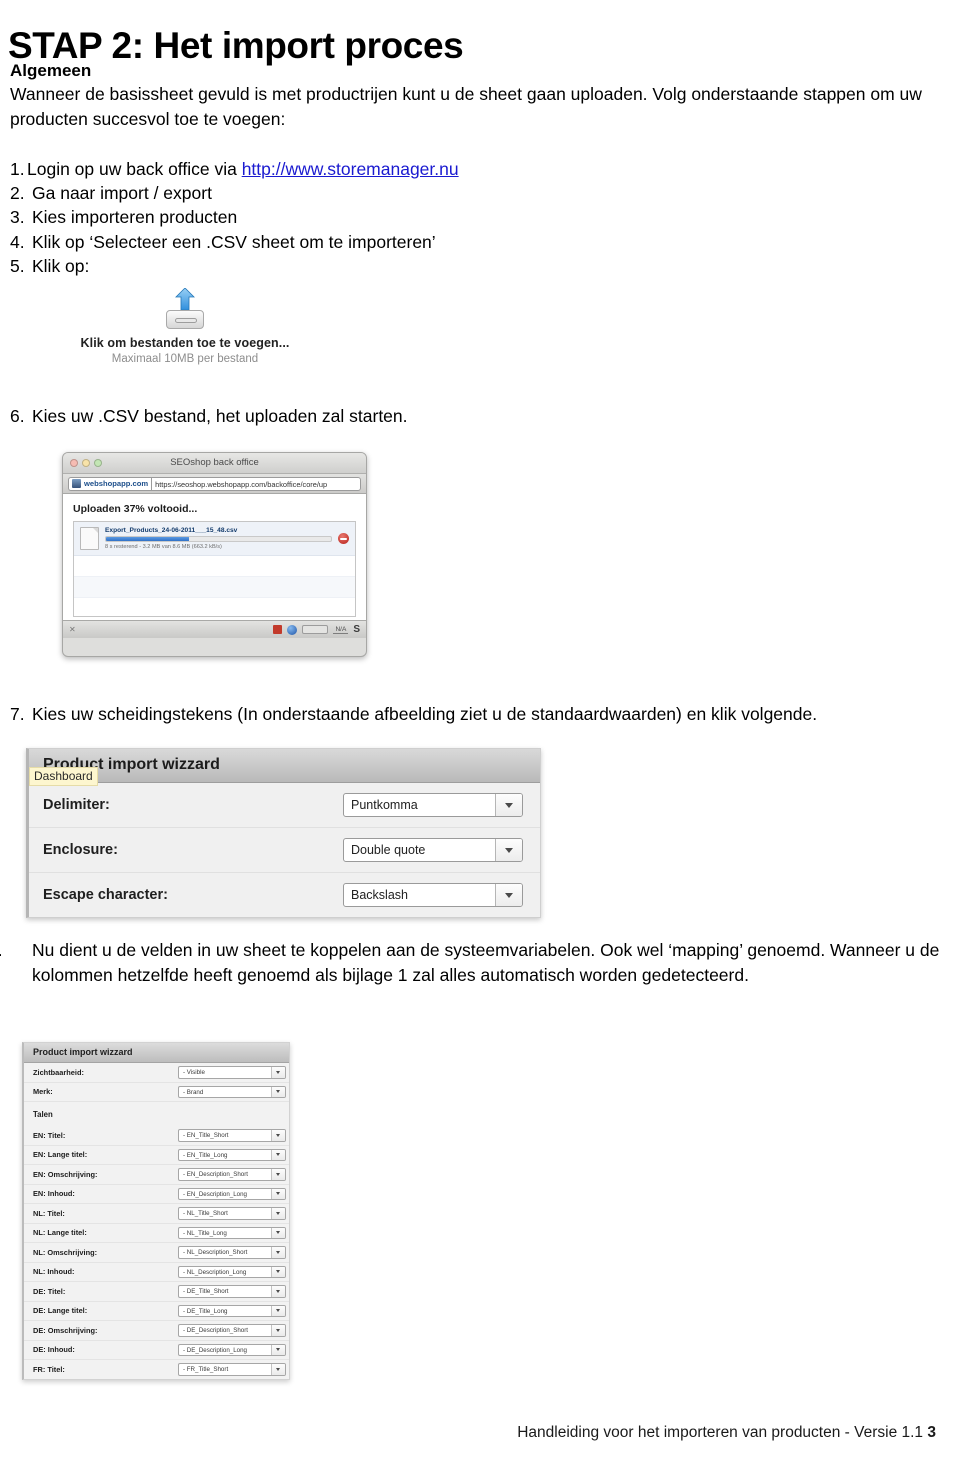 This screenshot has height=1467, width=960. What do you see at coordinates (58, 1072) in the screenshot?
I see `mapping-label: Zichtbaarheid:` at bounding box center [58, 1072].